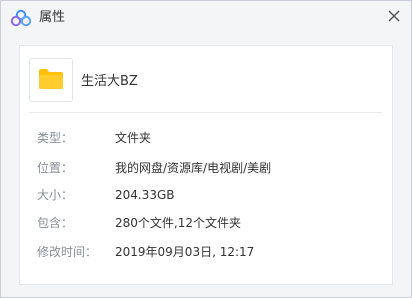 The image size is (412, 298). I want to click on close-button, so click(394, 16).